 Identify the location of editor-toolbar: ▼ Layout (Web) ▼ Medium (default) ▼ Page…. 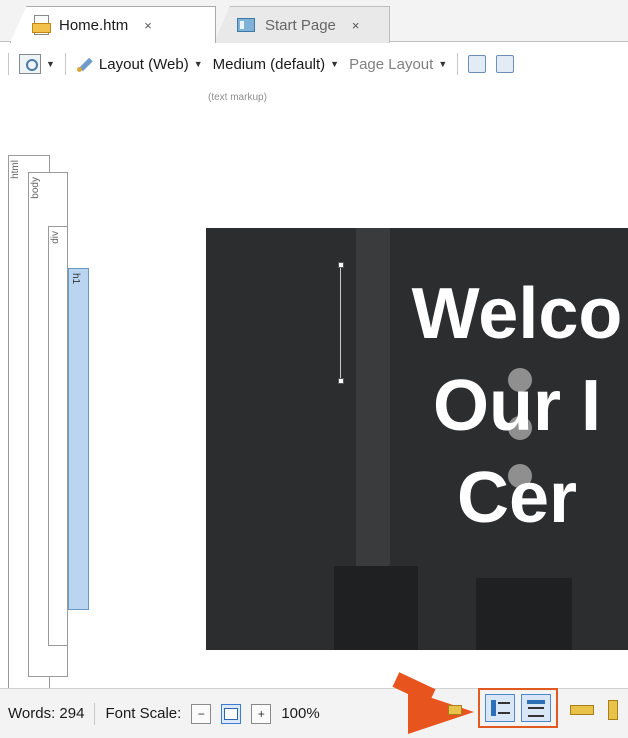
(314, 64).